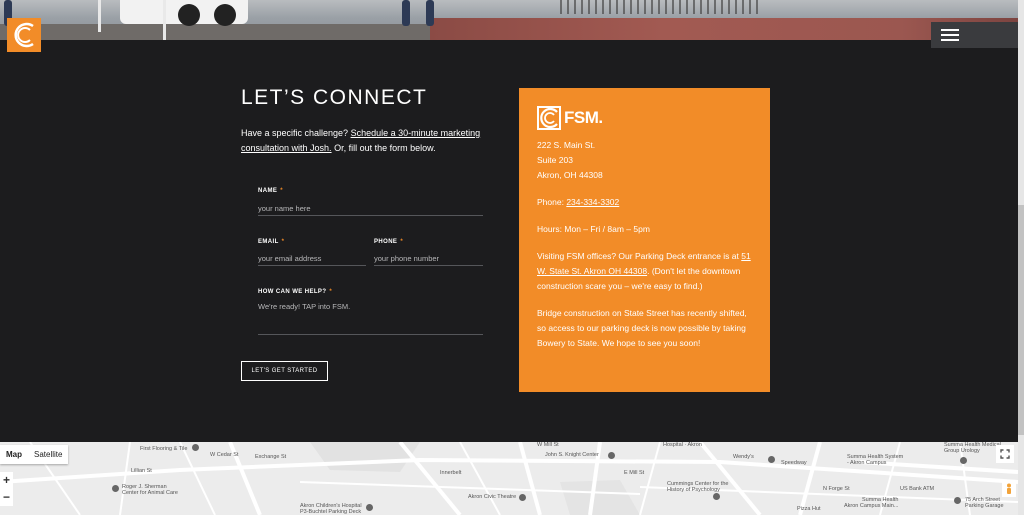 This screenshot has width=1024, height=515. What do you see at coordinates (682, 445) in the screenshot?
I see `map-label-hospital-akron: Hospital · Akron` at bounding box center [682, 445].